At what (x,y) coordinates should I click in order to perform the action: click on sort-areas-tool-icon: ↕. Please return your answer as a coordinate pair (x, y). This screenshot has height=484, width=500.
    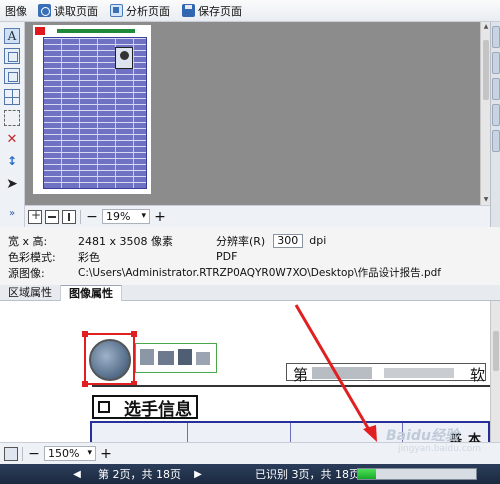
    Looking at the image, I should click on (12, 161).